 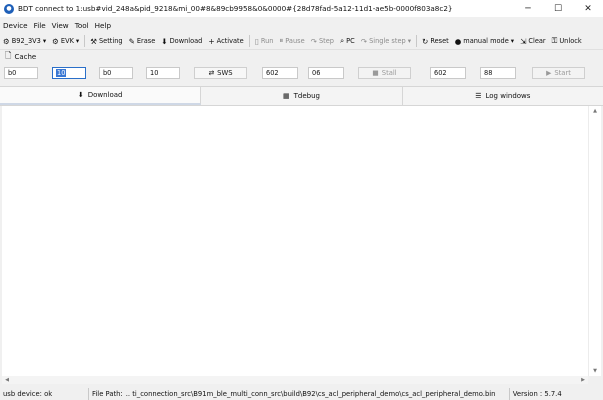 I want to click on download-button: ⬇ Download, so click(x=181, y=41).